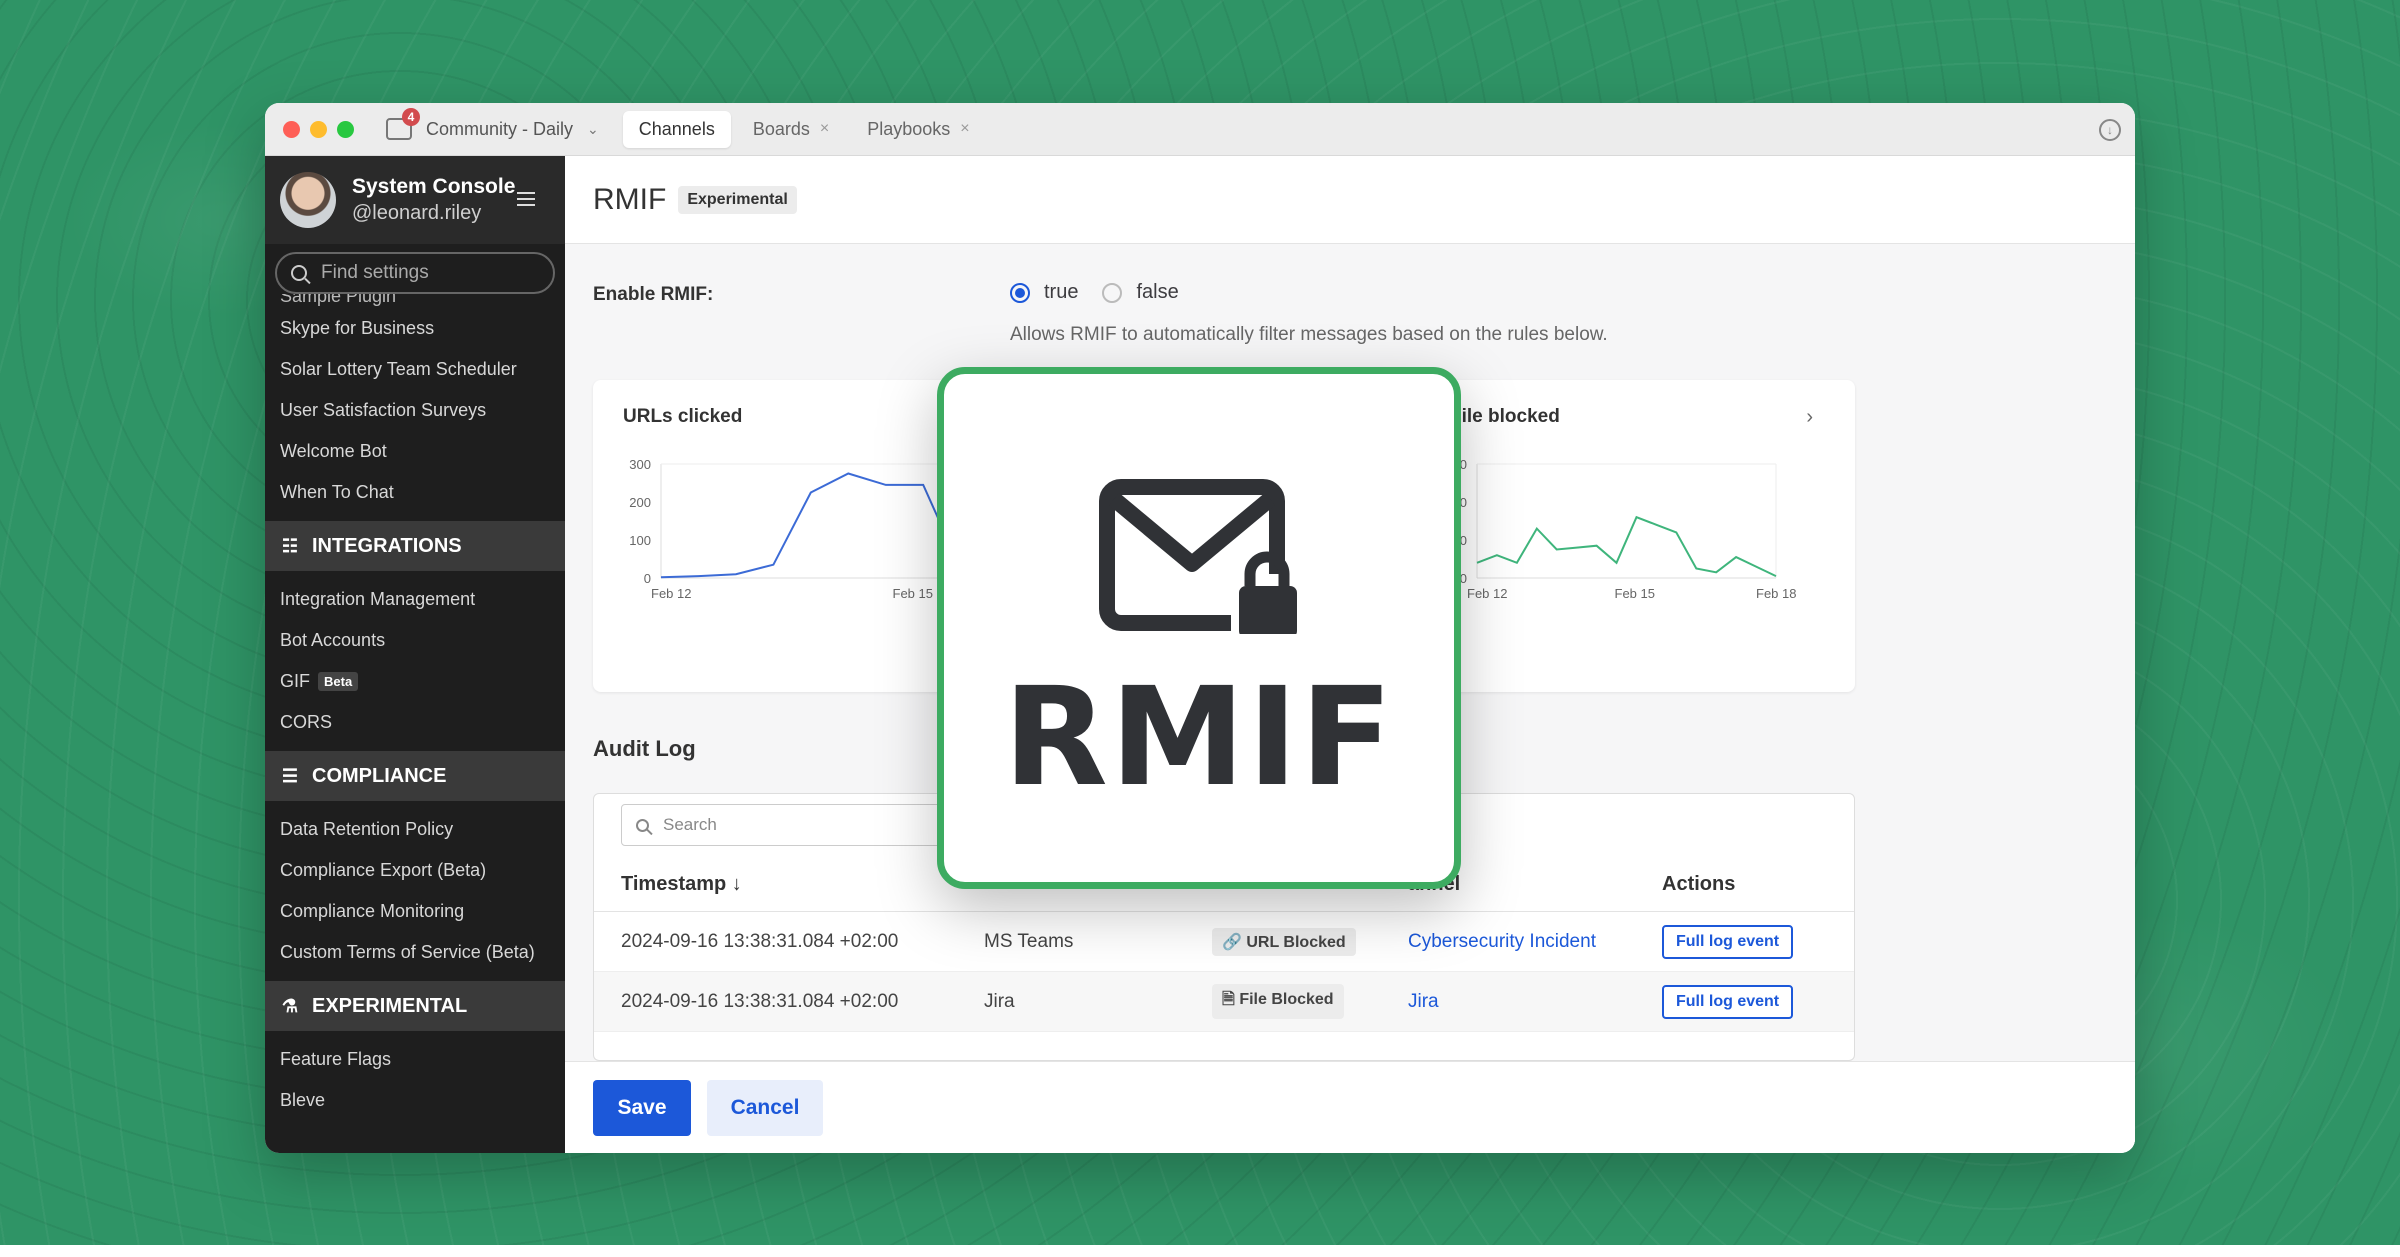 This screenshot has height=1257, width=2400. Describe the element at coordinates (415, 200) in the screenshot. I see `sidebar-header: System Console @leonard.riley` at that location.